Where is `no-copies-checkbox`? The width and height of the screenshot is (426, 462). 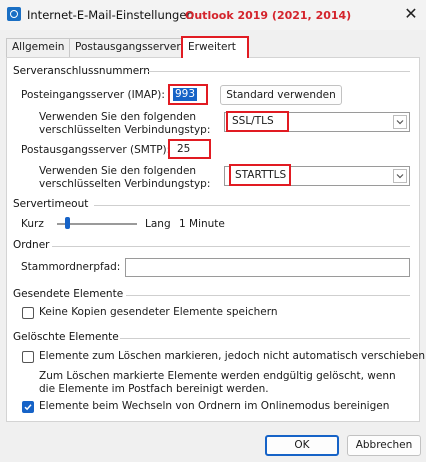
no-copies-checkbox is located at coordinates (28, 313).